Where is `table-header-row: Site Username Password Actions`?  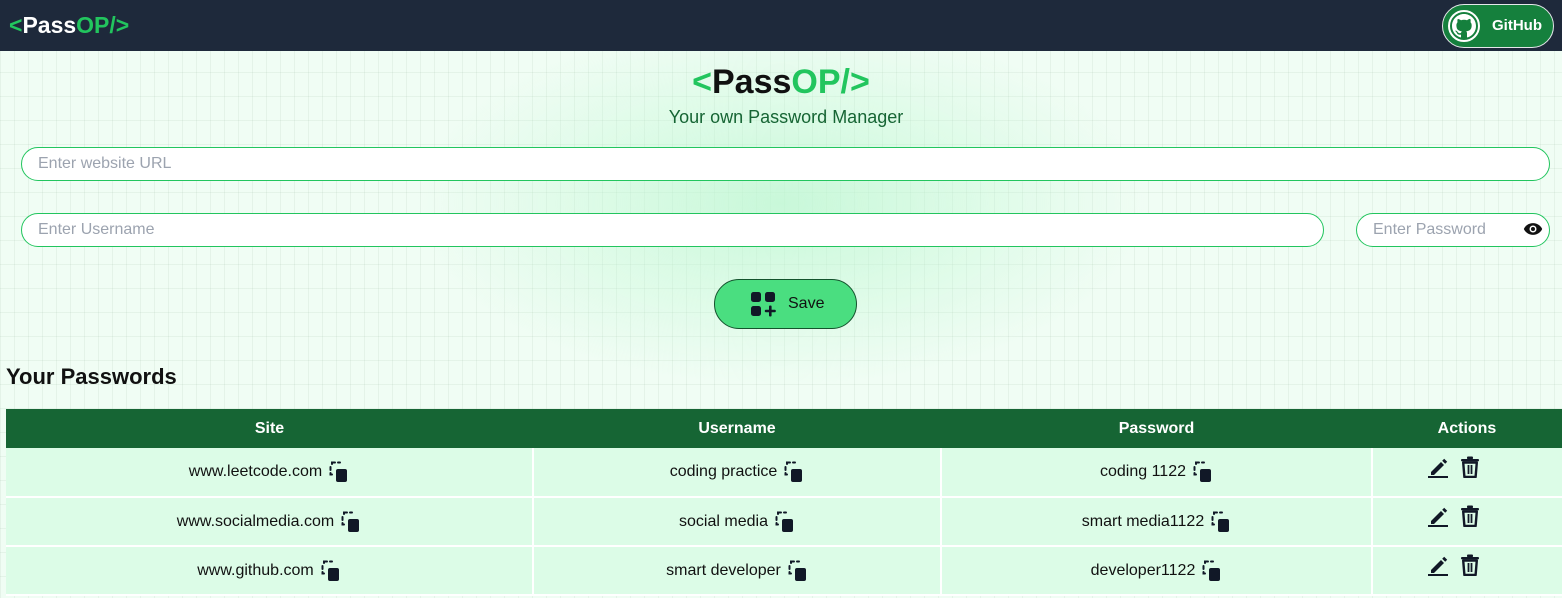
table-header-row: Site Username Password Actions is located at coordinates (784, 428).